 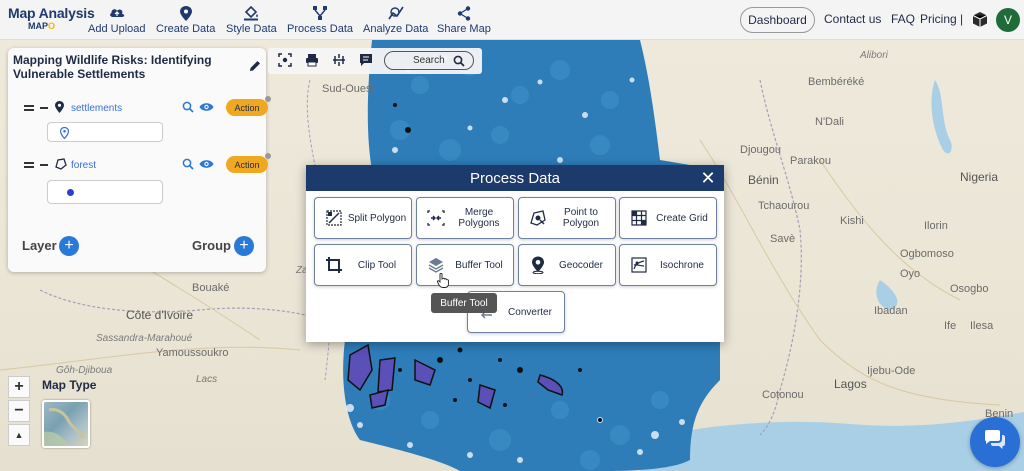 I want to click on contact-us-link: Contact us, so click(x=852, y=19).